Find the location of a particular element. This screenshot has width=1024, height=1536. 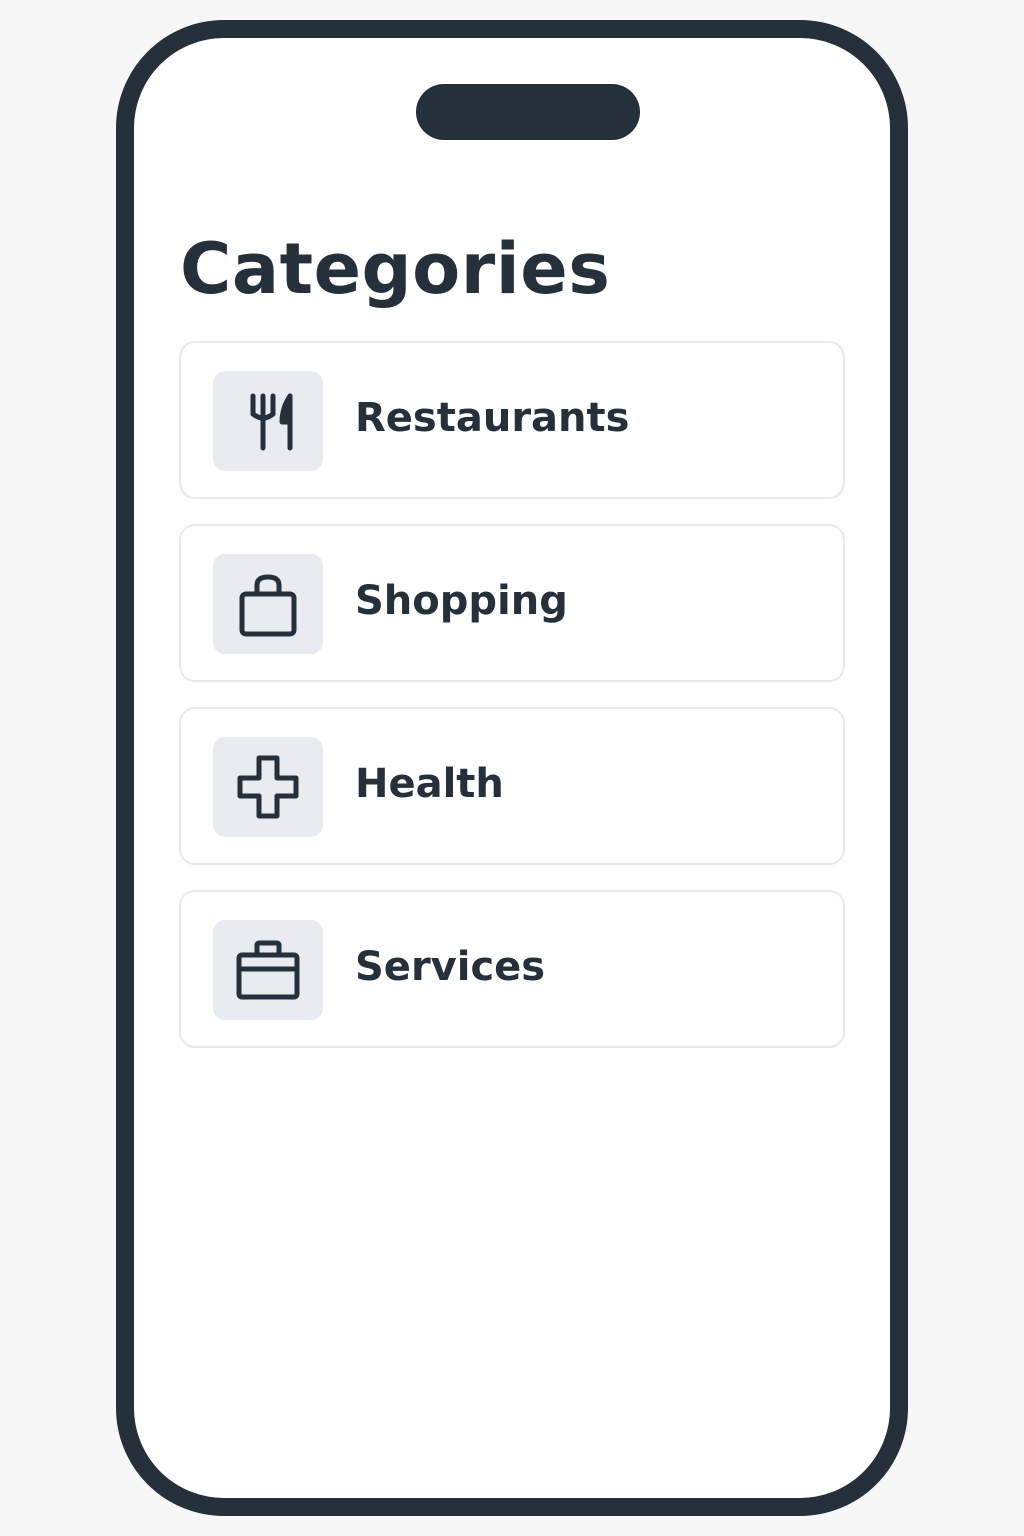

category-label: Health is located at coordinates (429, 784).